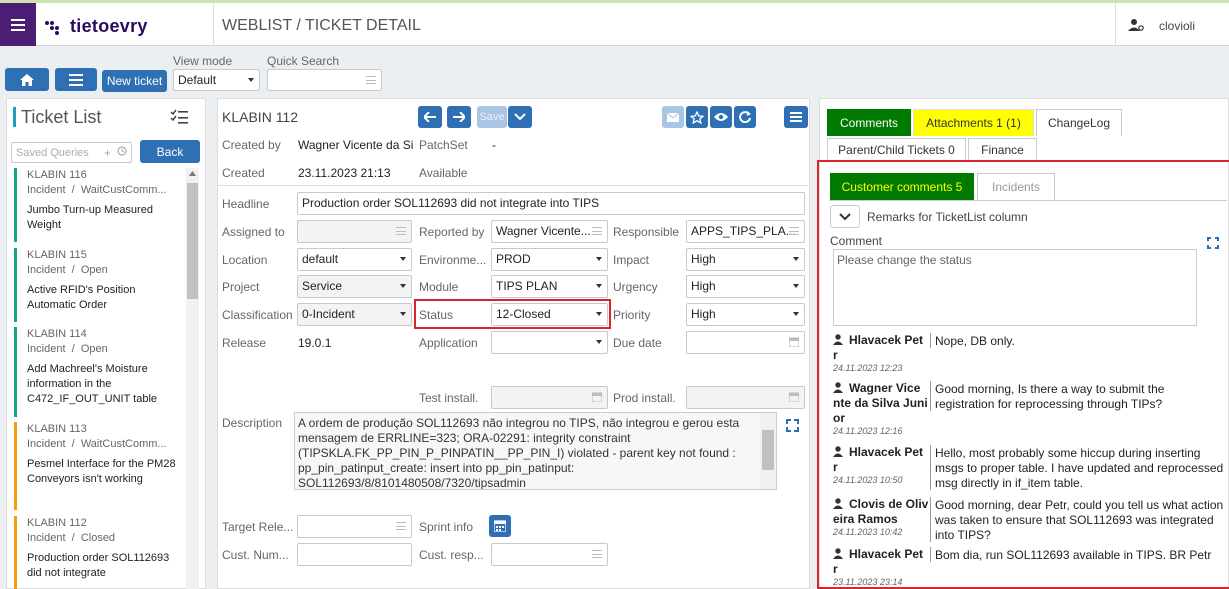 The image size is (1229, 589). What do you see at coordinates (122, 151) in the screenshot?
I see `clock-icon` at bounding box center [122, 151].